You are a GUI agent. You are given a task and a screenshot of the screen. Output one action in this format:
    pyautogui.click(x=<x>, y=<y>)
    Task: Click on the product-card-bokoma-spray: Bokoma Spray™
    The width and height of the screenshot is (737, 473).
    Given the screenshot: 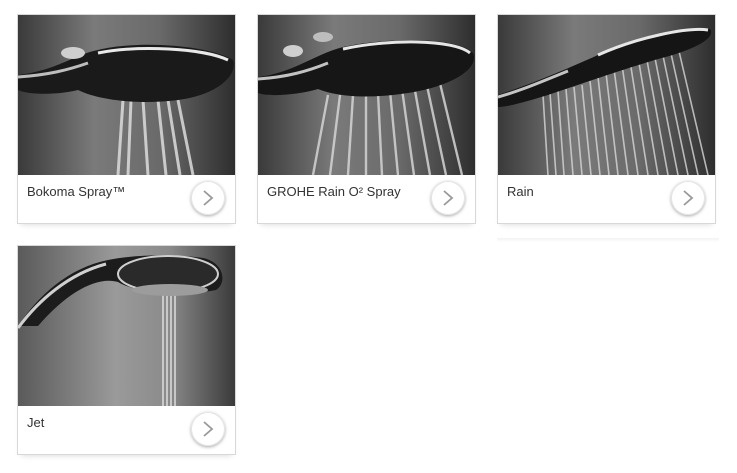 What is the action you would take?
    pyautogui.click(x=126, y=119)
    